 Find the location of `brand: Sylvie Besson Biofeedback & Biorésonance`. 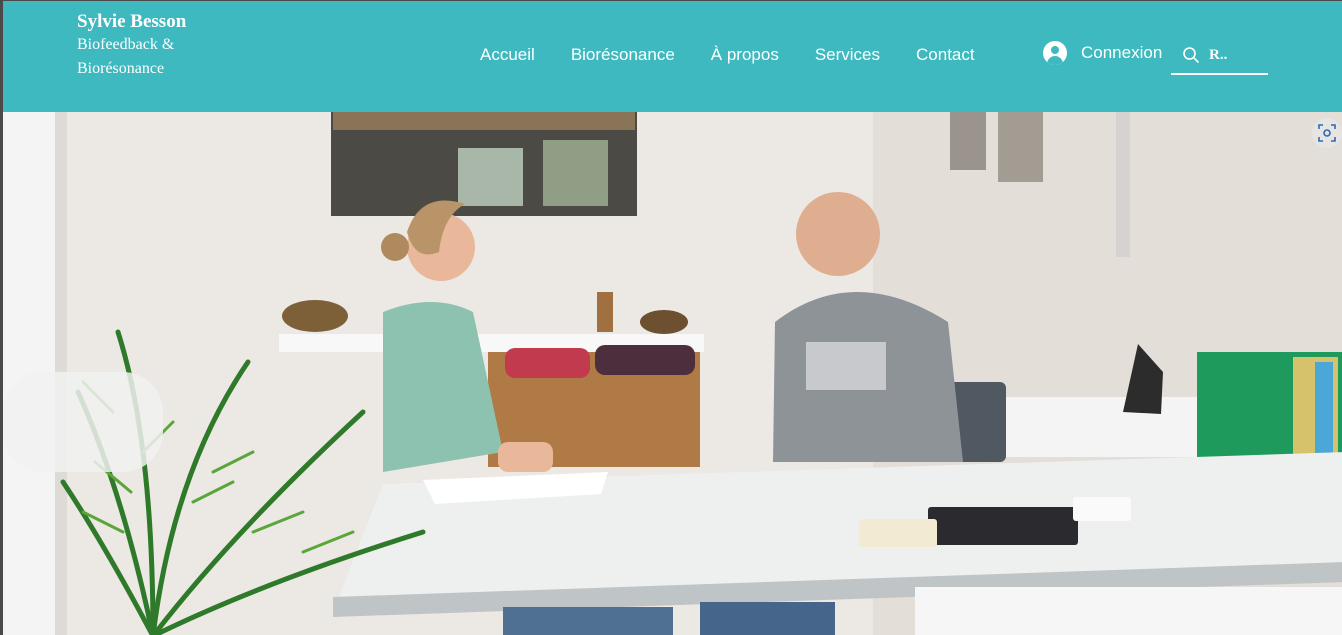

brand: Sylvie Besson Biofeedback & Biorésonance is located at coordinates (157, 46).